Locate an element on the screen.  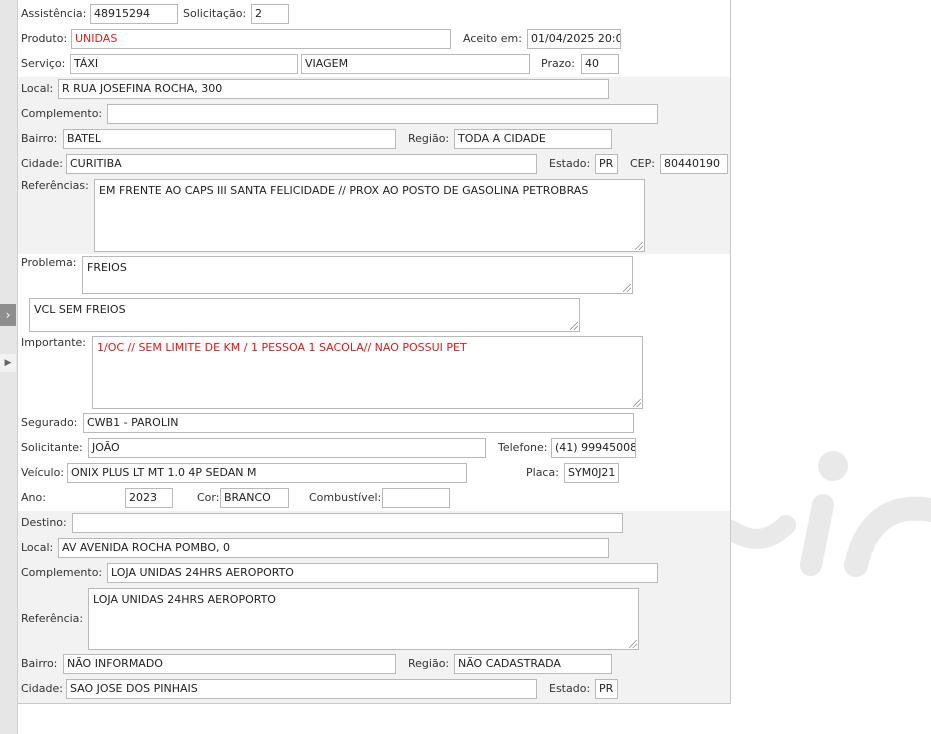
veiculo-label: Veículo: is located at coordinates (43, 472).